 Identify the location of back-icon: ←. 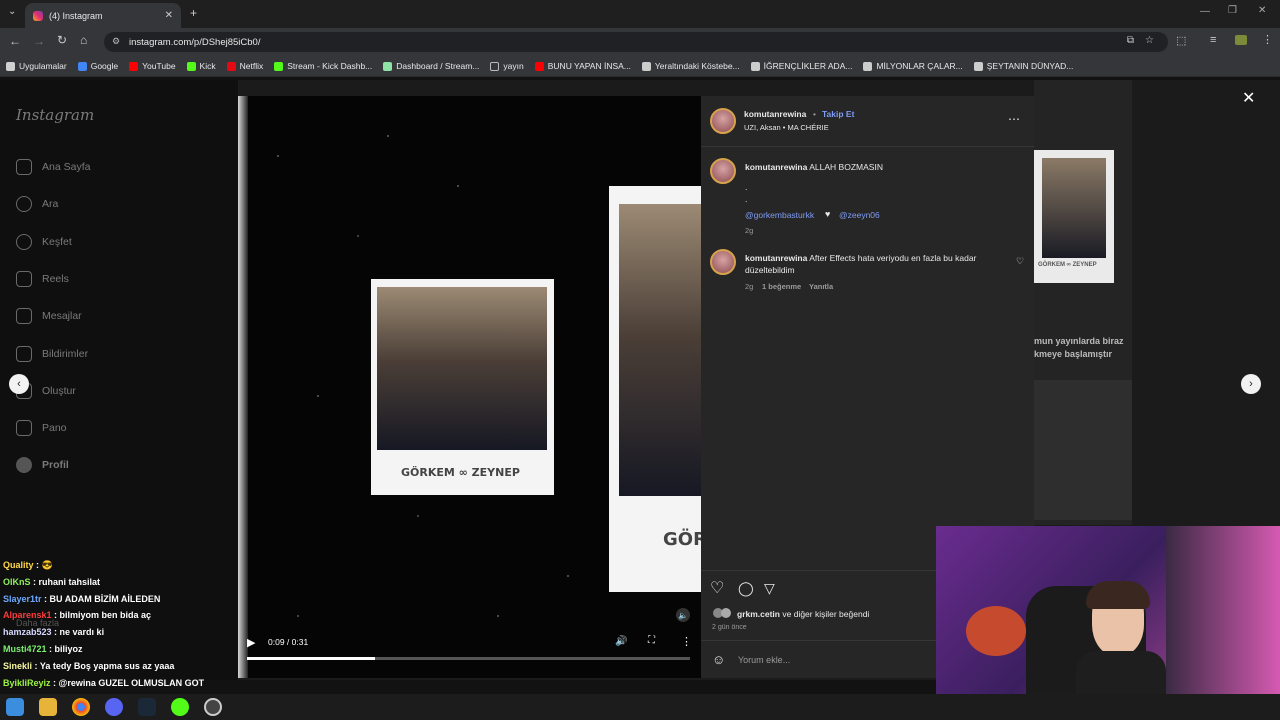
(15, 41).